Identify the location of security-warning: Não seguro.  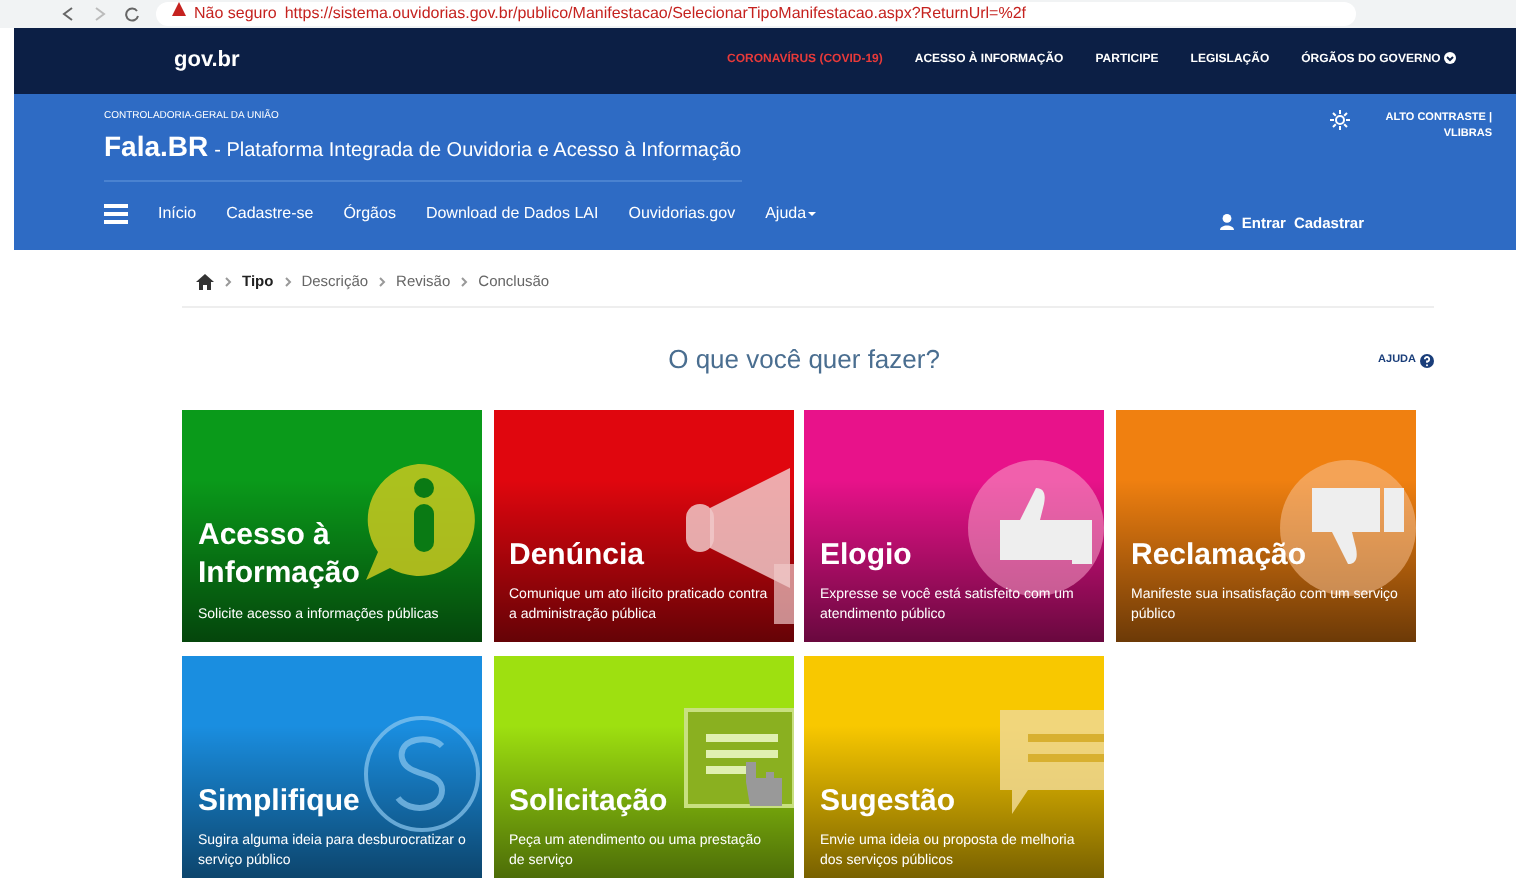
(235, 14).